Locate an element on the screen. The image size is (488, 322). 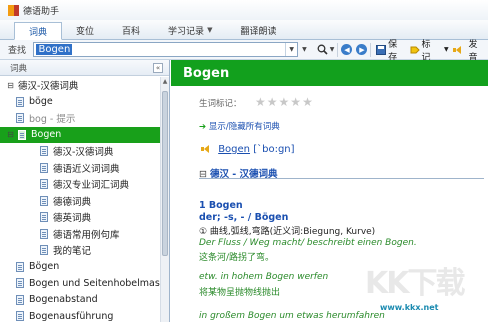
search-box: Bogen ▼ is located at coordinates (166, 49).